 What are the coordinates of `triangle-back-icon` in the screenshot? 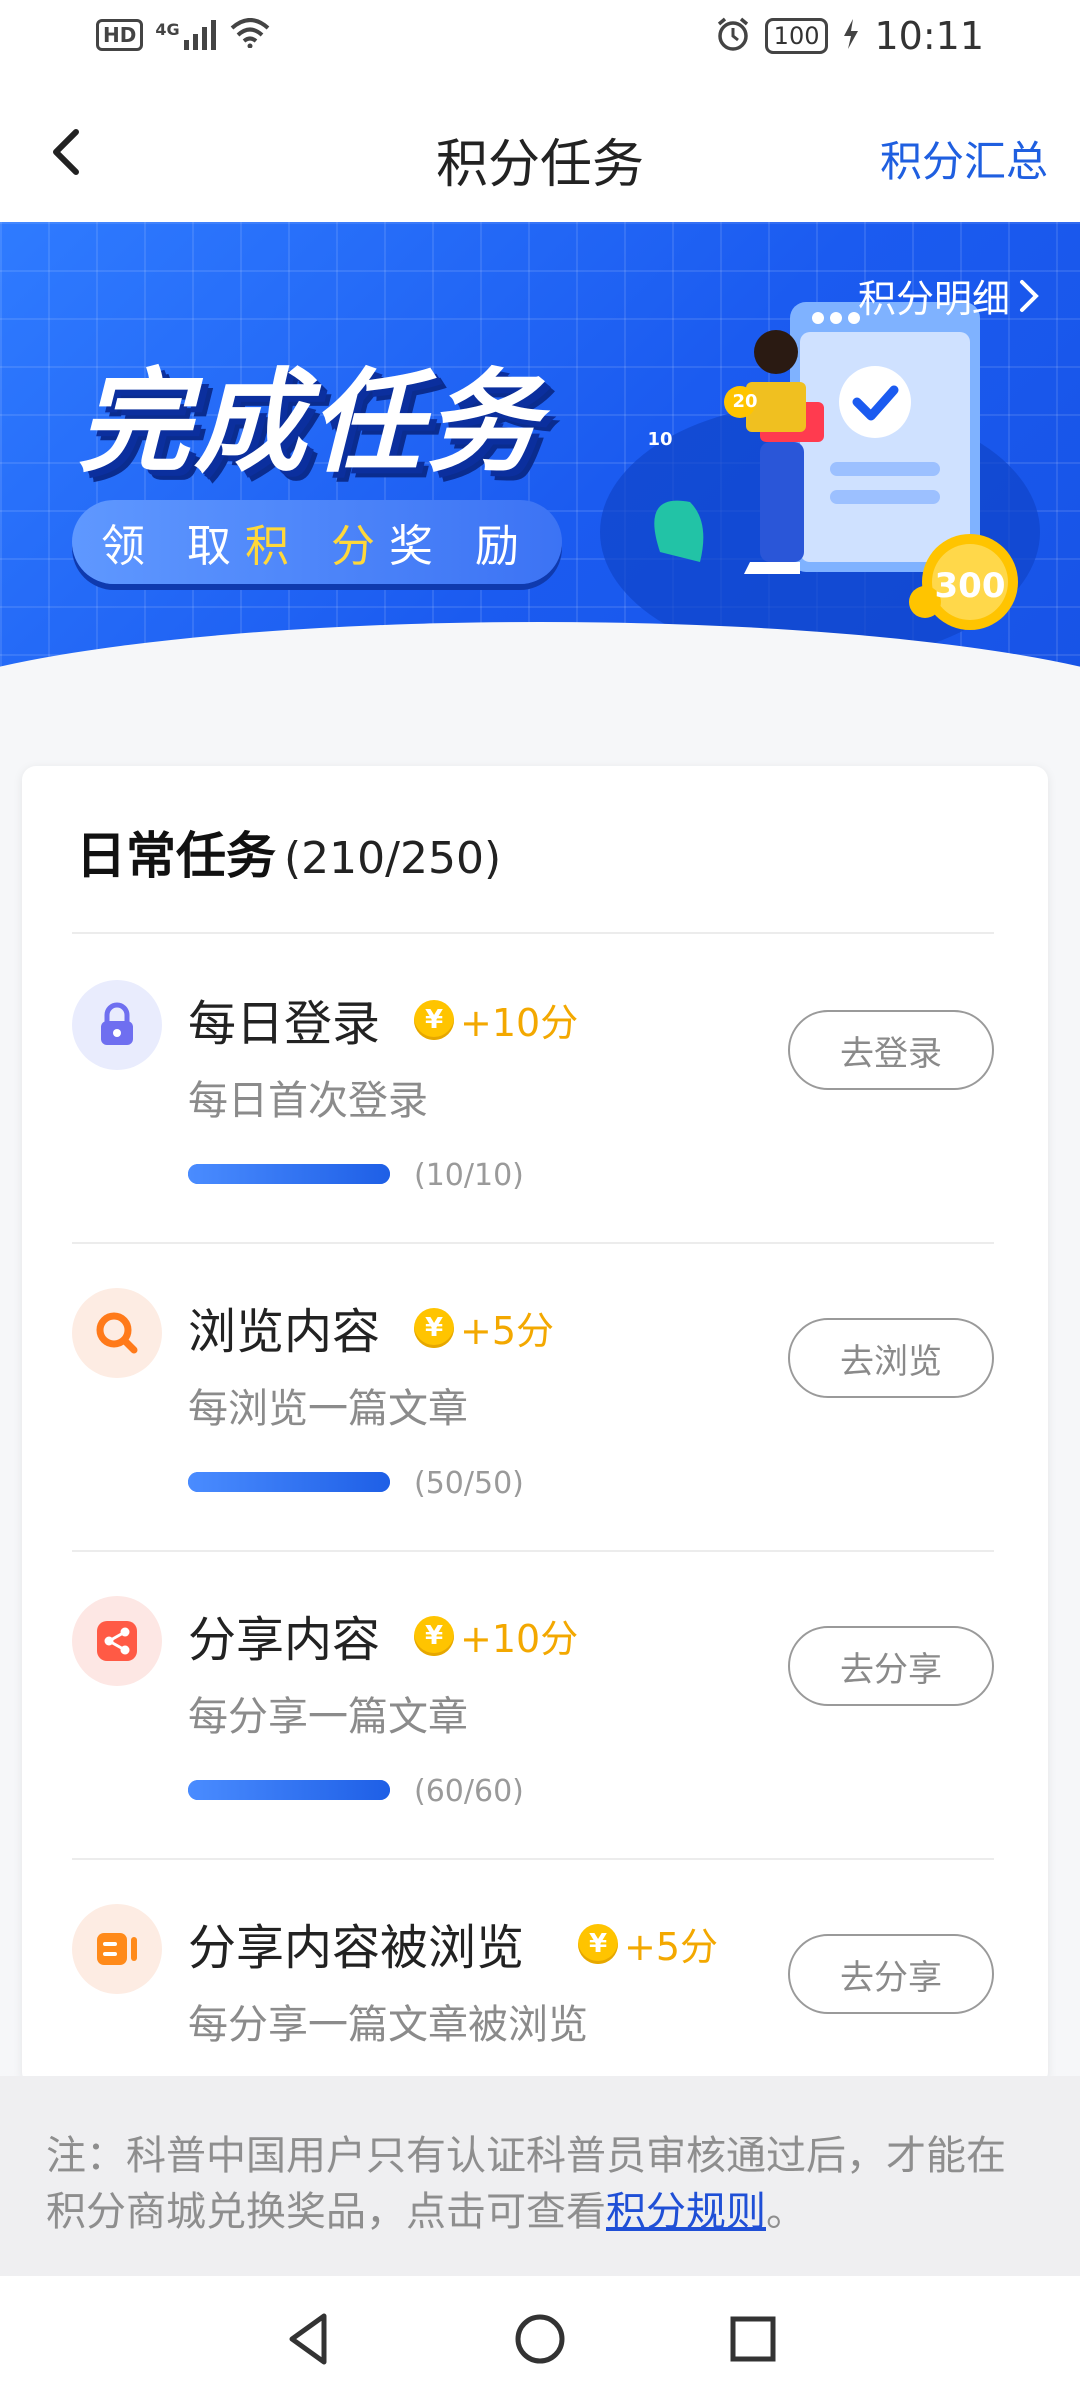 It's located at (308, 2339).